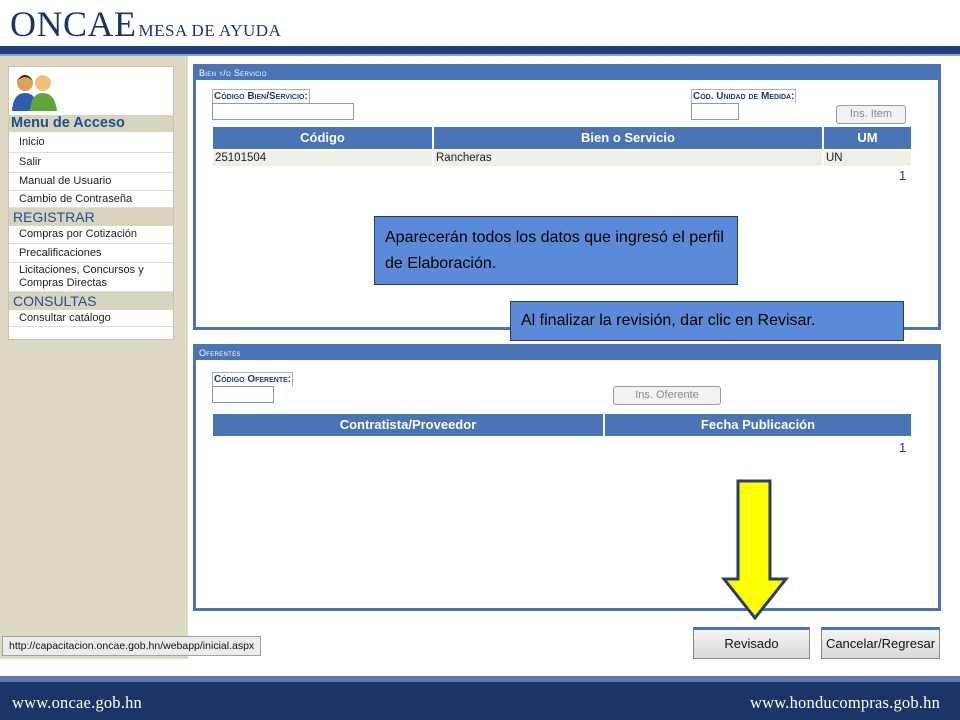 Image resolution: width=960 pixels, height=720 pixels. Describe the element at coordinates (871, 114) in the screenshot. I see `insert-item-button: Ins. Item` at that location.